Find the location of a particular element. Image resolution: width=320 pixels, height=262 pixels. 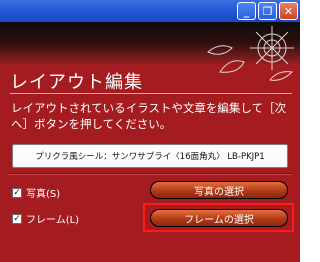

restore-icon: ❐ is located at coordinates (267, 11).